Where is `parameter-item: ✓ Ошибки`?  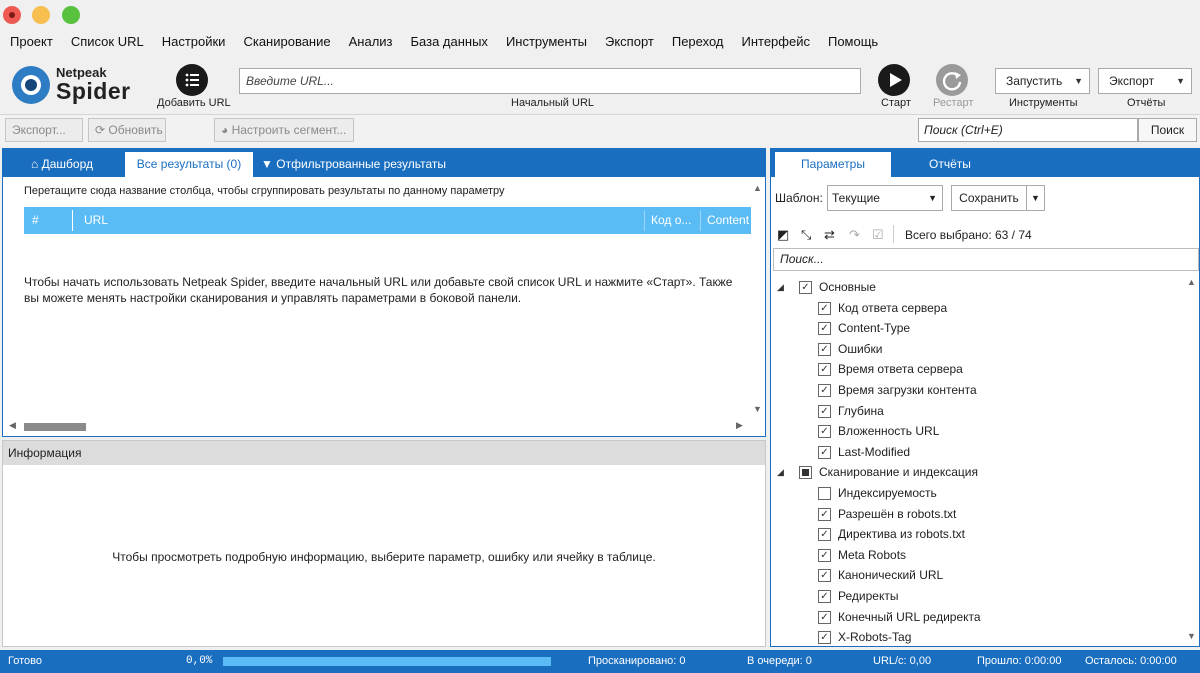
parameter-item: ✓ Ошибки is located at coordinates (976, 349).